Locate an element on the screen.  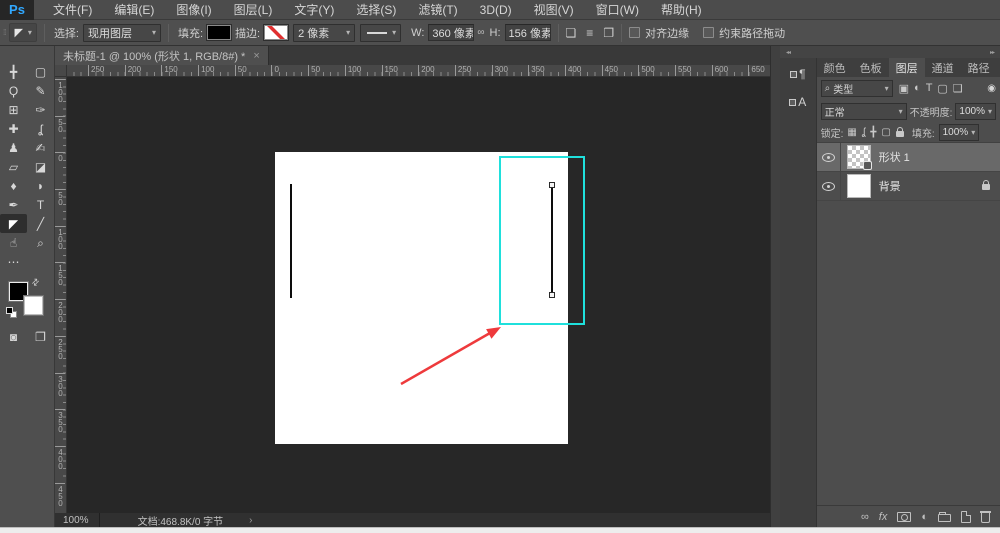
menu-item: 窗口(W) is located at coordinates (617, 9).